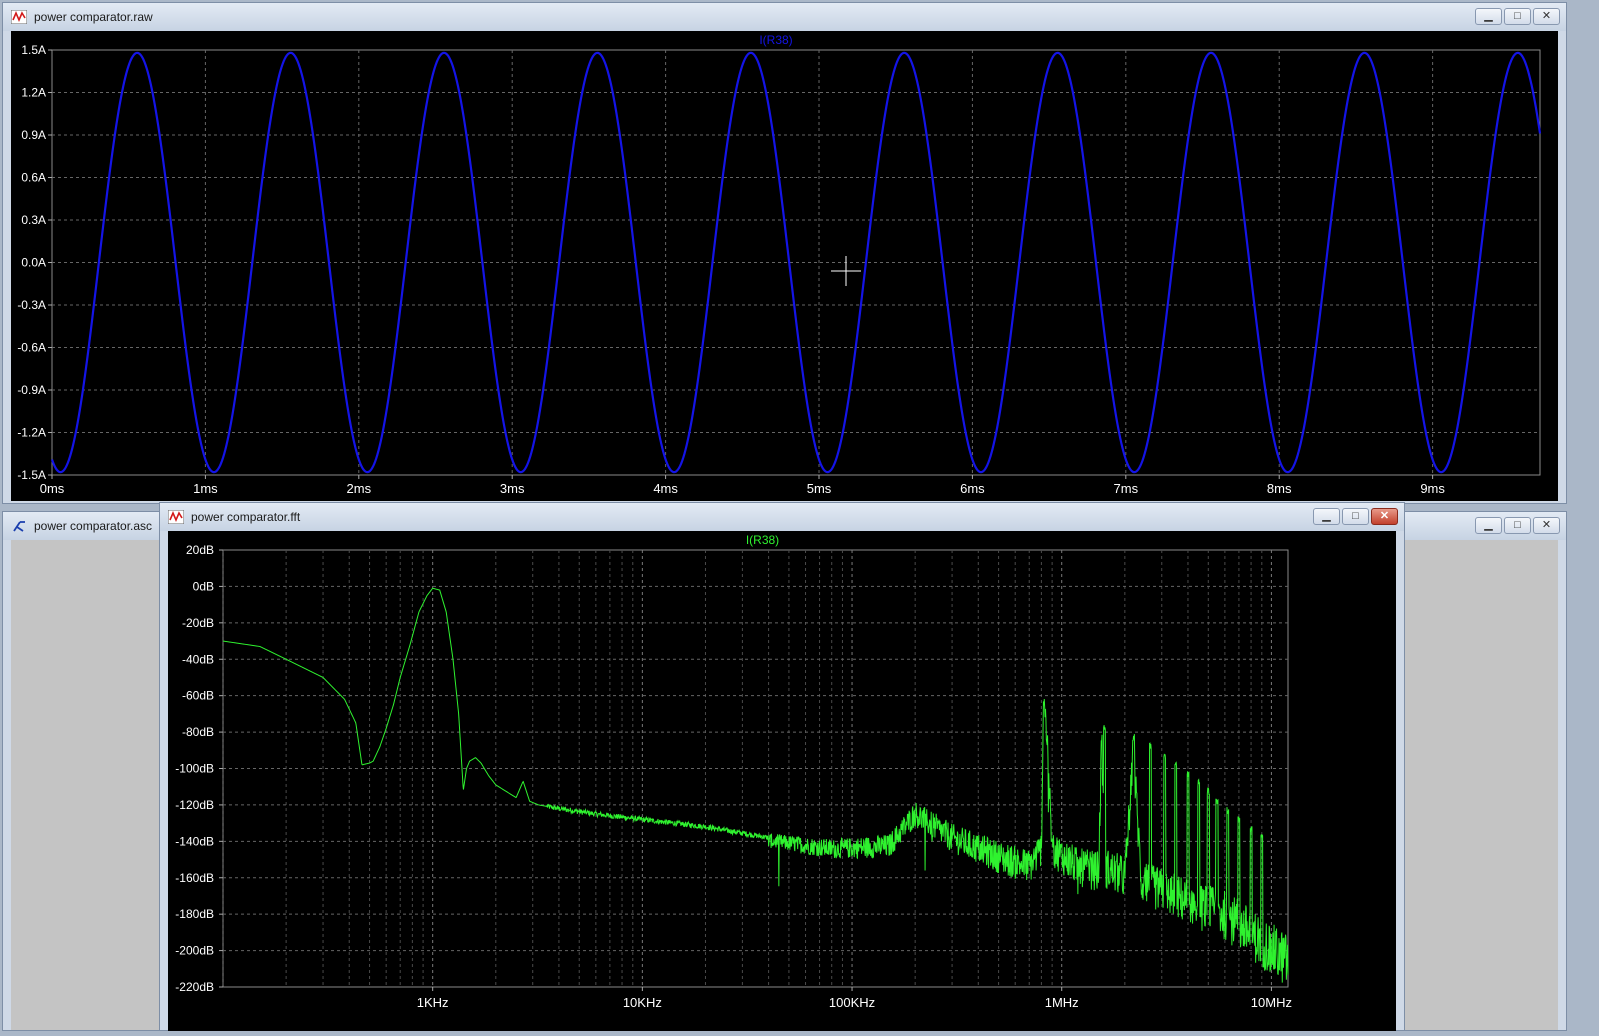 The image size is (1599, 1036). What do you see at coordinates (1279, 488) in the screenshot?
I see `x-tick-label: 8ms` at bounding box center [1279, 488].